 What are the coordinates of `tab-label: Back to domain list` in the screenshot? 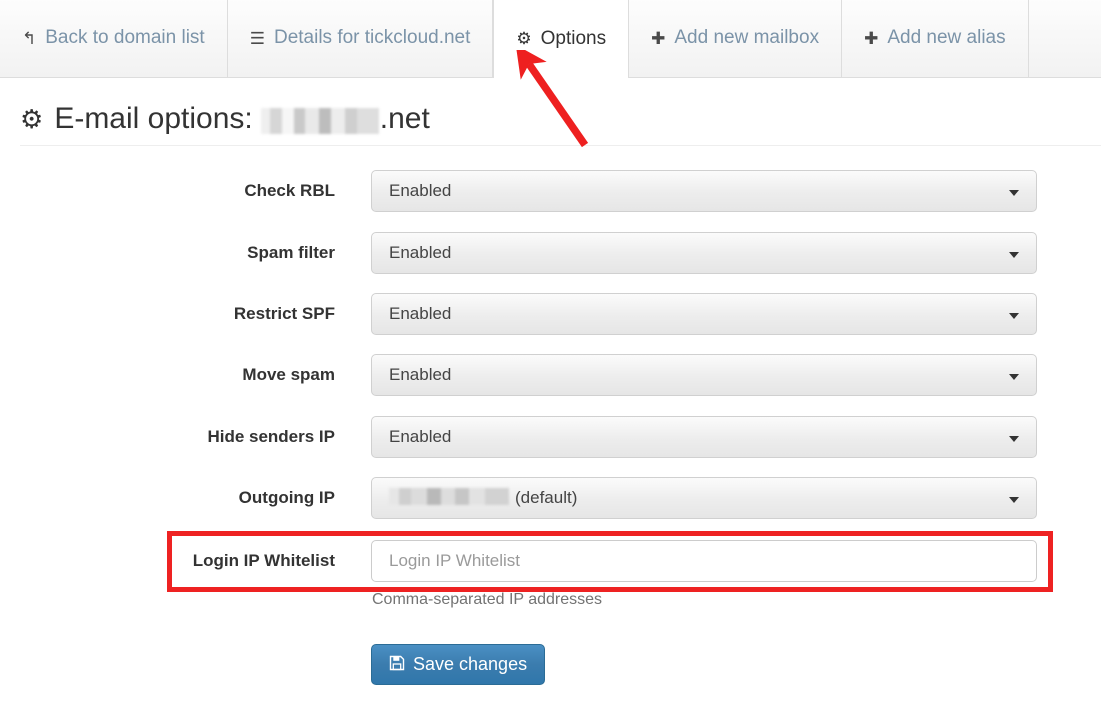 It's located at (125, 37).